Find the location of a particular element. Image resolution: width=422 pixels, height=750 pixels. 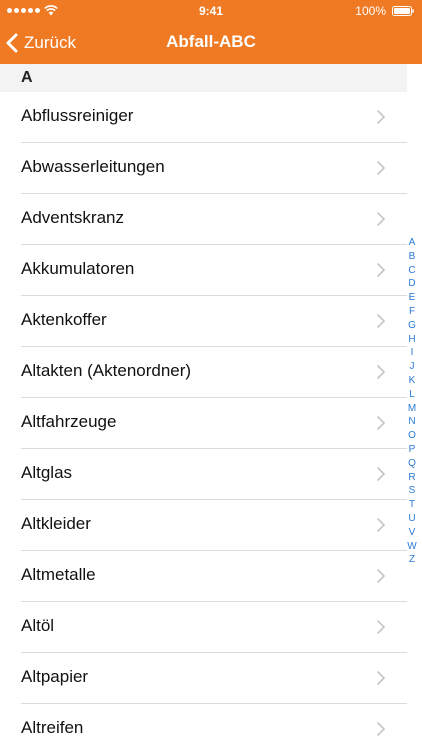

list-item-label: Altreifen is located at coordinates (52, 727).